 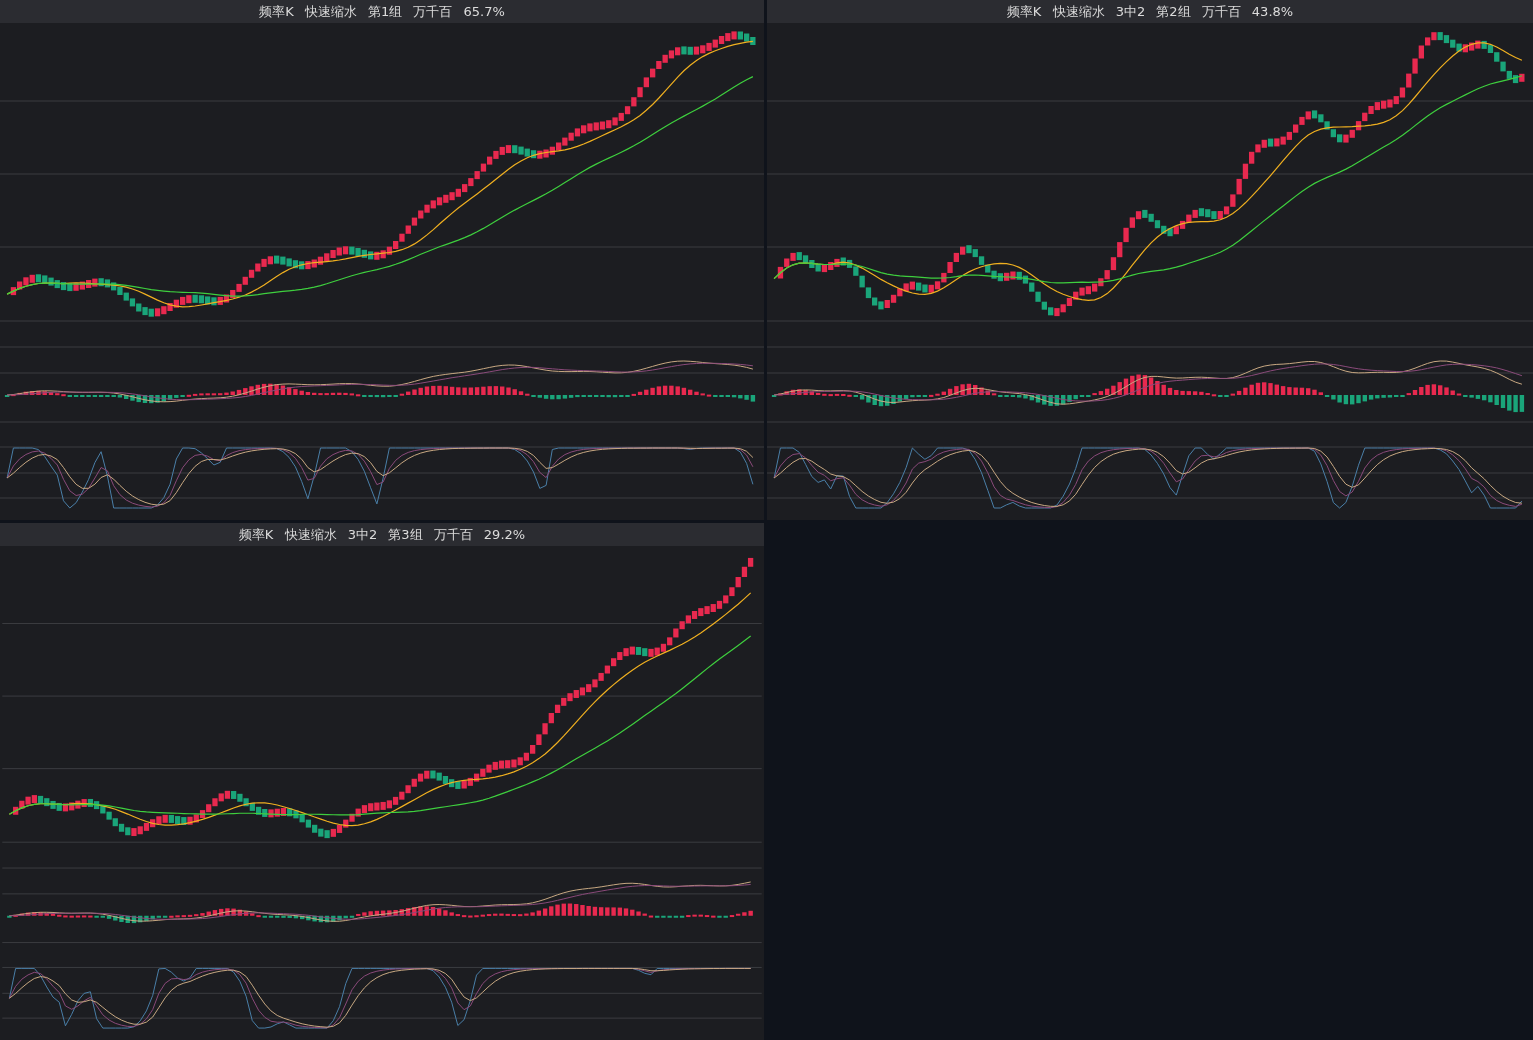 What do you see at coordinates (382, 11) in the screenshot?
I see `chart-title: 频率K 快速缩水 第1组 万千百 65.7%` at bounding box center [382, 11].